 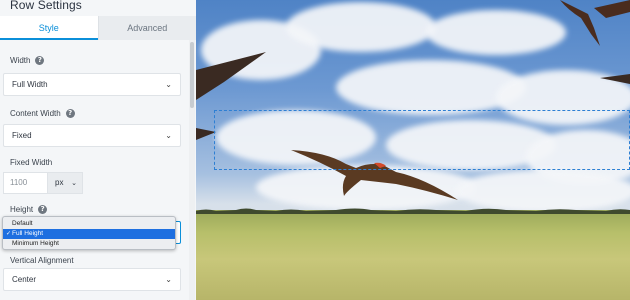 I want to click on unit-value: px, so click(x=59, y=182).